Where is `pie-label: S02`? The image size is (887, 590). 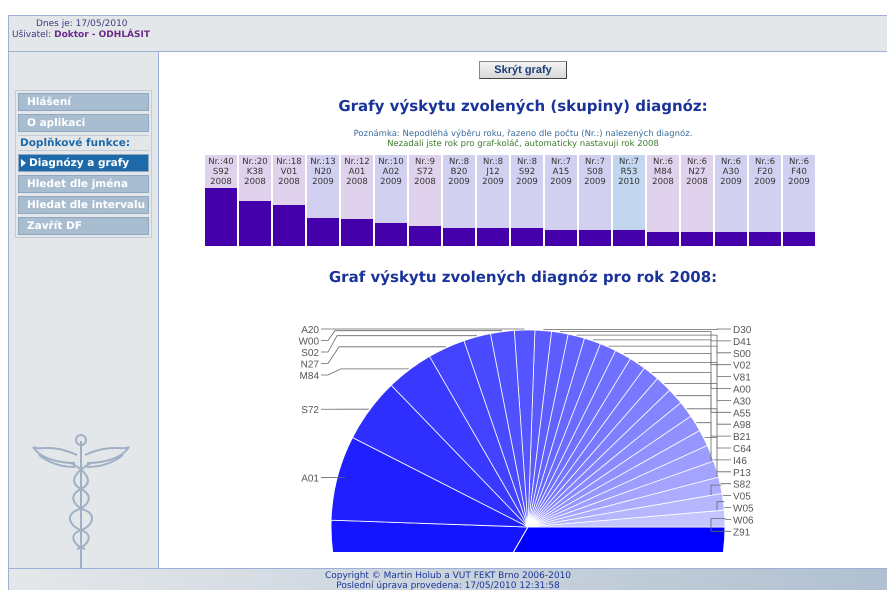
pie-label: S02 is located at coordinates (310, 354).